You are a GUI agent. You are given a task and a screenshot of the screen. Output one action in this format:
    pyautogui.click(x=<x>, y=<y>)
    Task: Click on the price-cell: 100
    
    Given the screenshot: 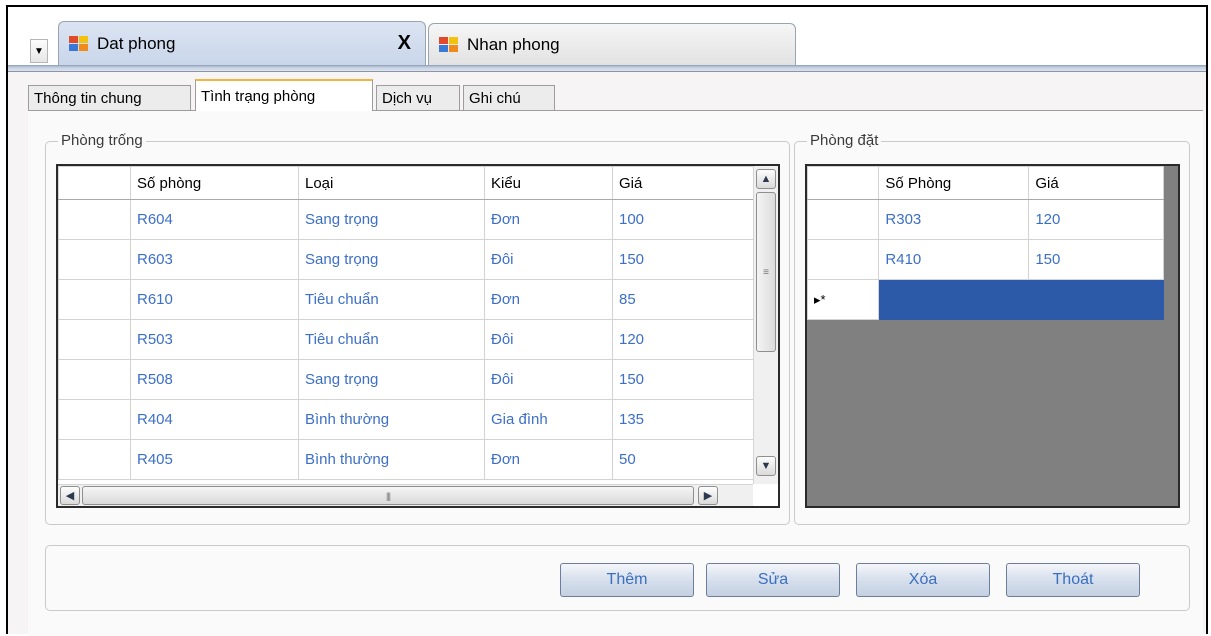 What is the action you would take?
    pyautogui.click(x=686, y=219)
    